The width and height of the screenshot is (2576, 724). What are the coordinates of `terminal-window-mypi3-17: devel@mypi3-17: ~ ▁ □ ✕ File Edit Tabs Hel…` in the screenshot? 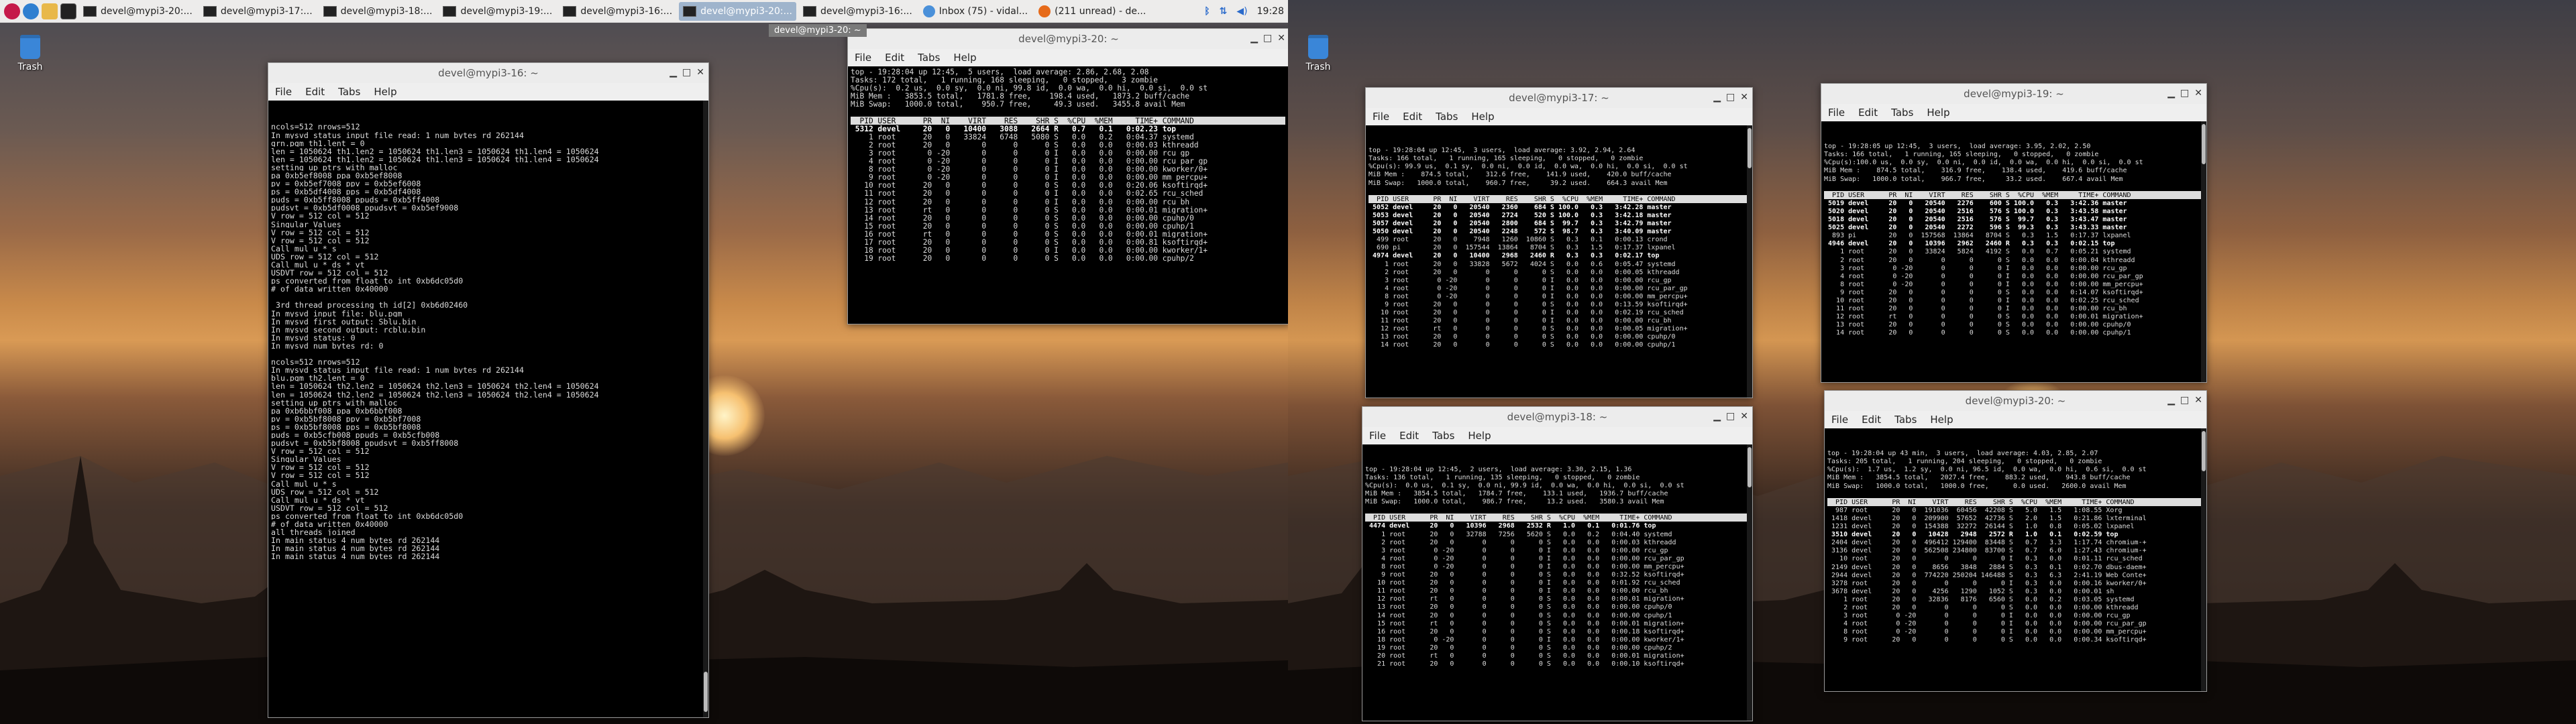 It's located at (1559, 242).